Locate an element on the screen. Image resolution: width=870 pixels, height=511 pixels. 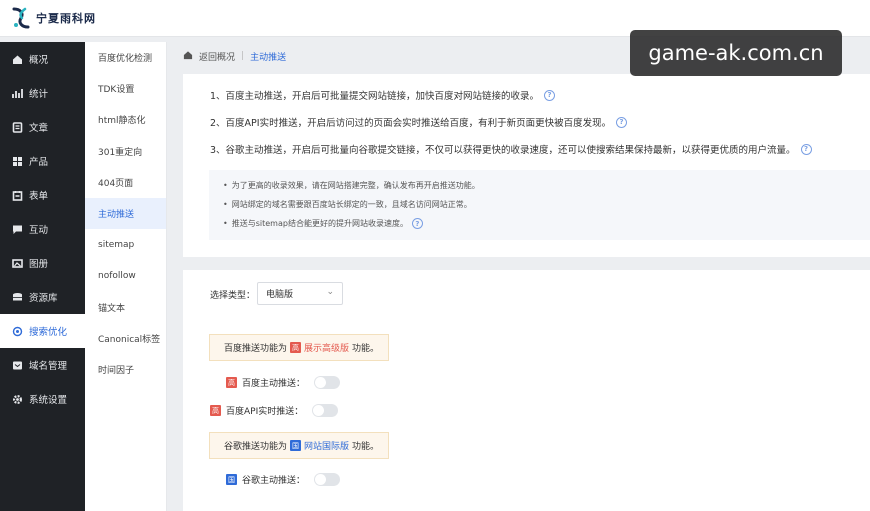
intro-line: 1、百度主动推送，开启后可批量提交网站链接，加快百度对网站链接的收录。 ? is located at coordinates (383, 95).